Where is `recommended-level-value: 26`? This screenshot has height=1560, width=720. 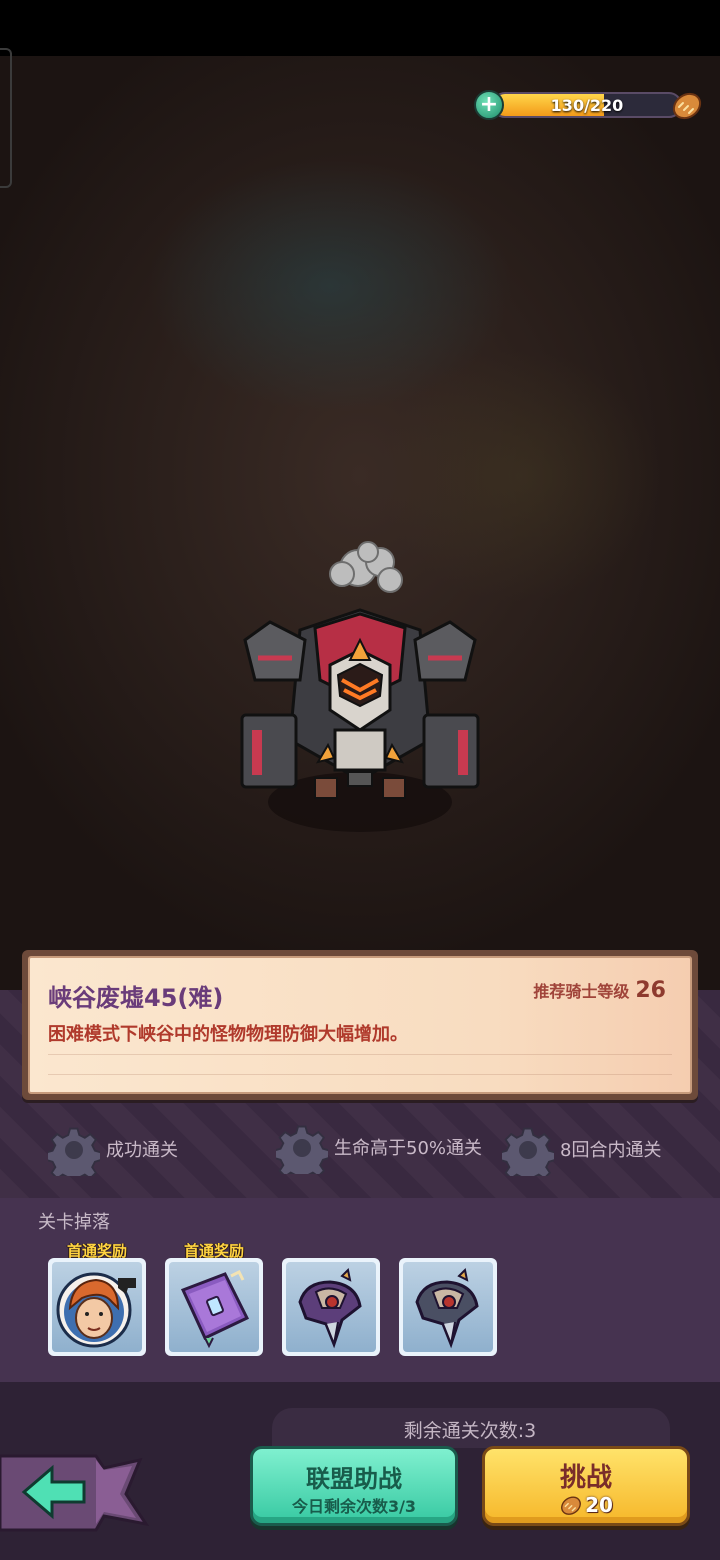 recommended-level-value: 26 is located at coordinates (650, 990).